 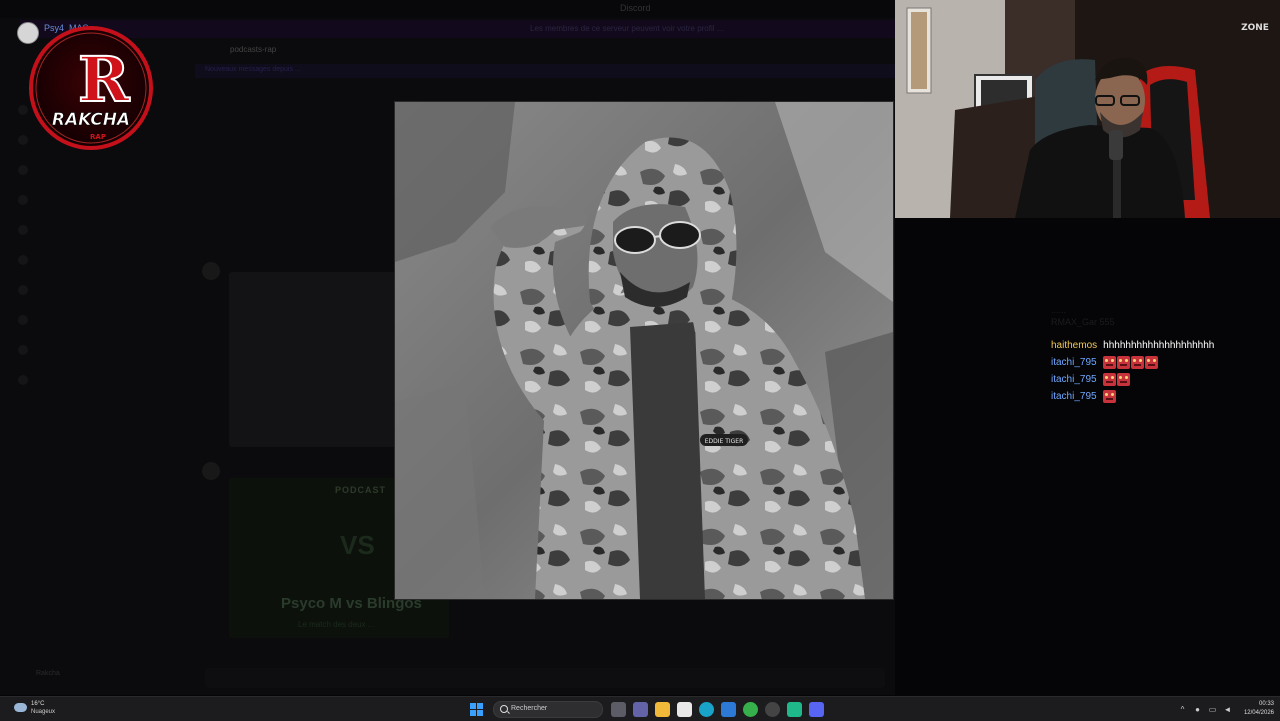 I want to click on taskbar-search: Rechercher, so click(x=548, y=709).